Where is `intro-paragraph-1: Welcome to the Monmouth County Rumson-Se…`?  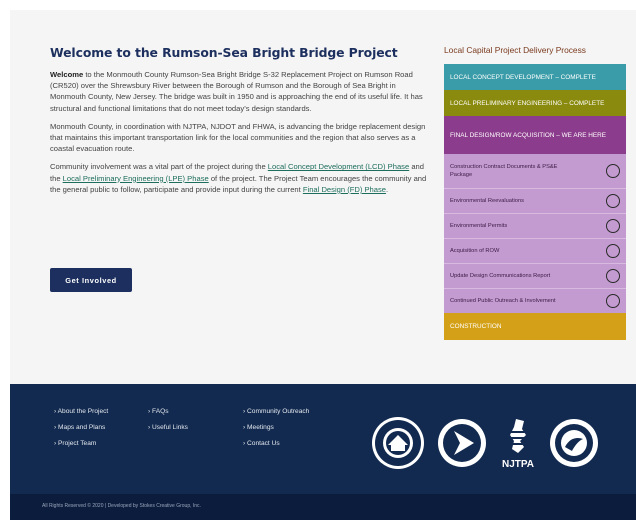 intro-paragraph-1: Welcome to the Monmouth County Rumson-Se… is located at coordinates (236, 91).